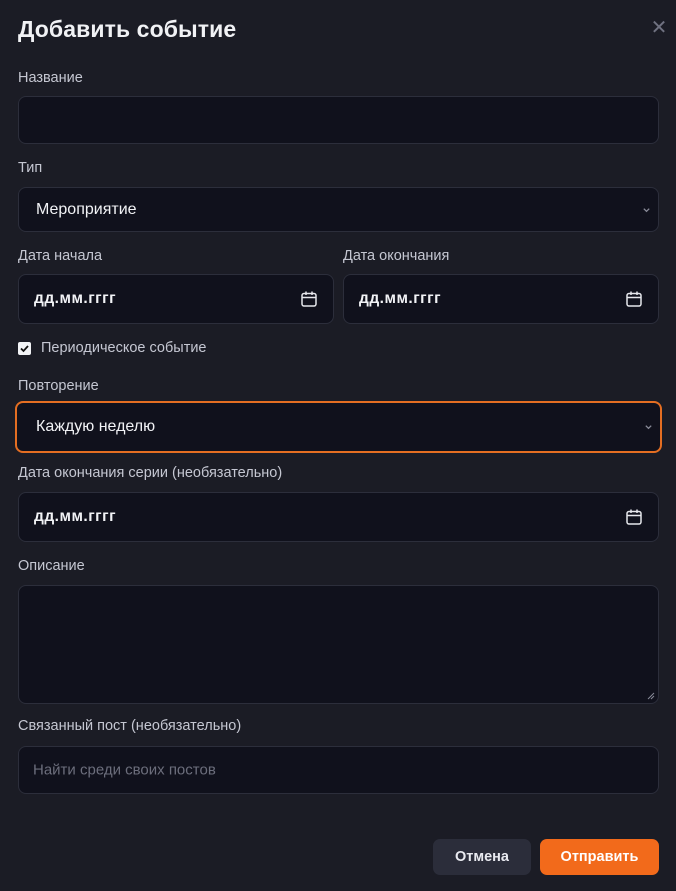  Describe the element at coordinates (400, 298) in the screenshot. I see `end-date-value: дд.мм.гггг` at that location.